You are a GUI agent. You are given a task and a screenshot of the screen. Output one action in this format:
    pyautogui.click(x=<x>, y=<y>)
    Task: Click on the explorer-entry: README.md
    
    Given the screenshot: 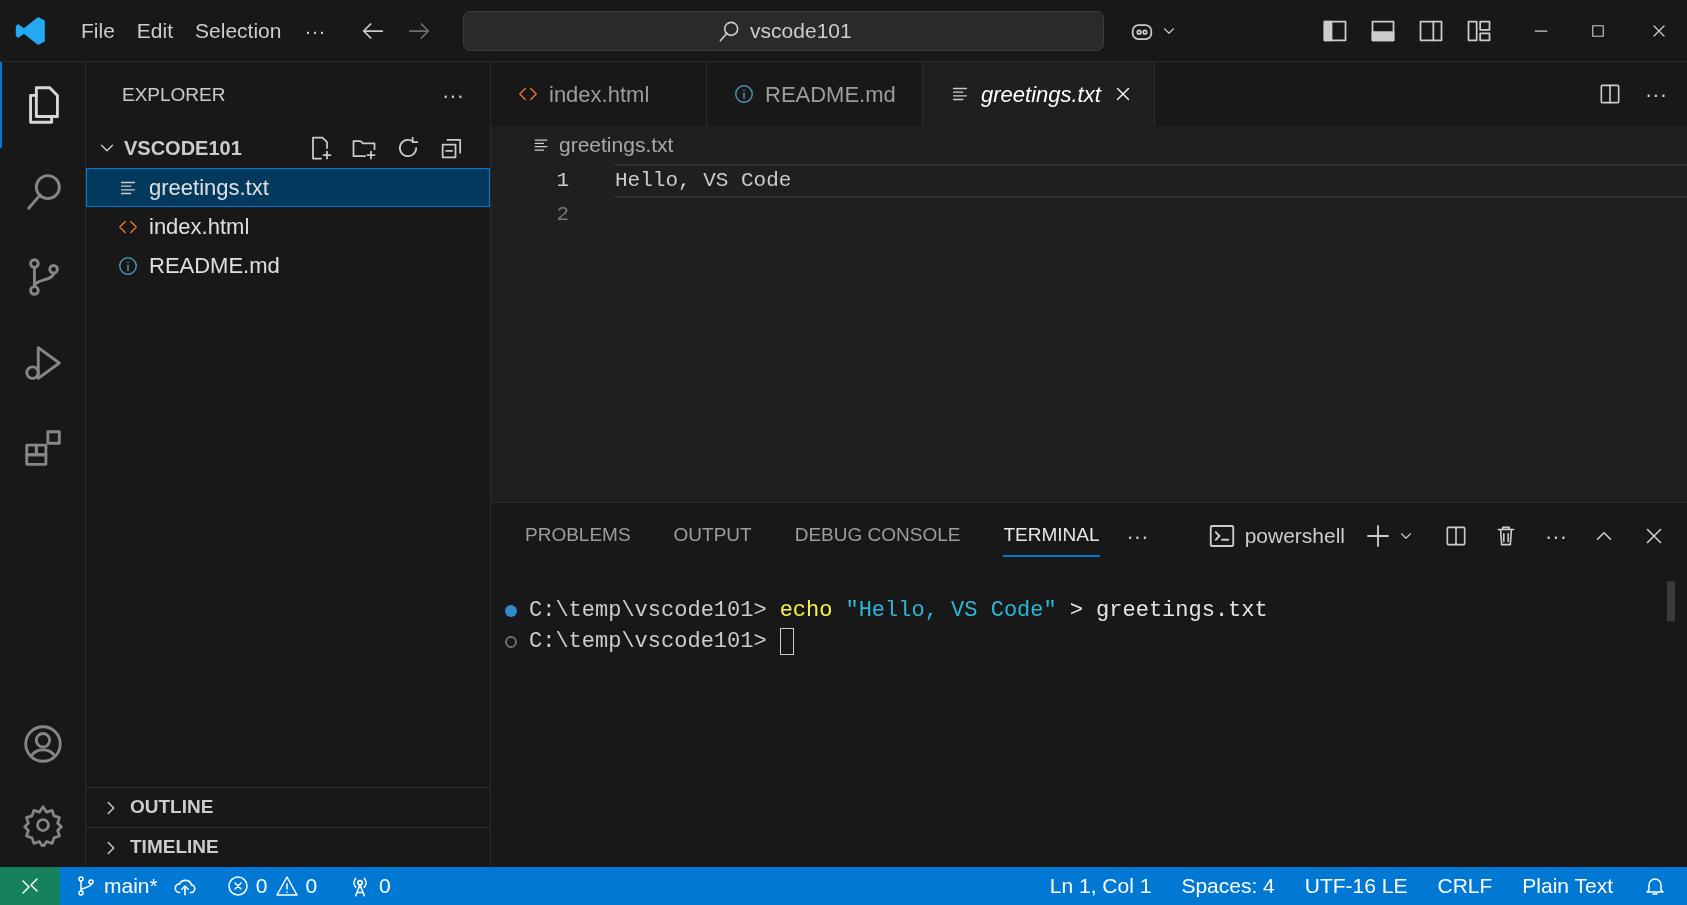 What is the action you would take?
    pyautogui.click(x=288, y=265)
    